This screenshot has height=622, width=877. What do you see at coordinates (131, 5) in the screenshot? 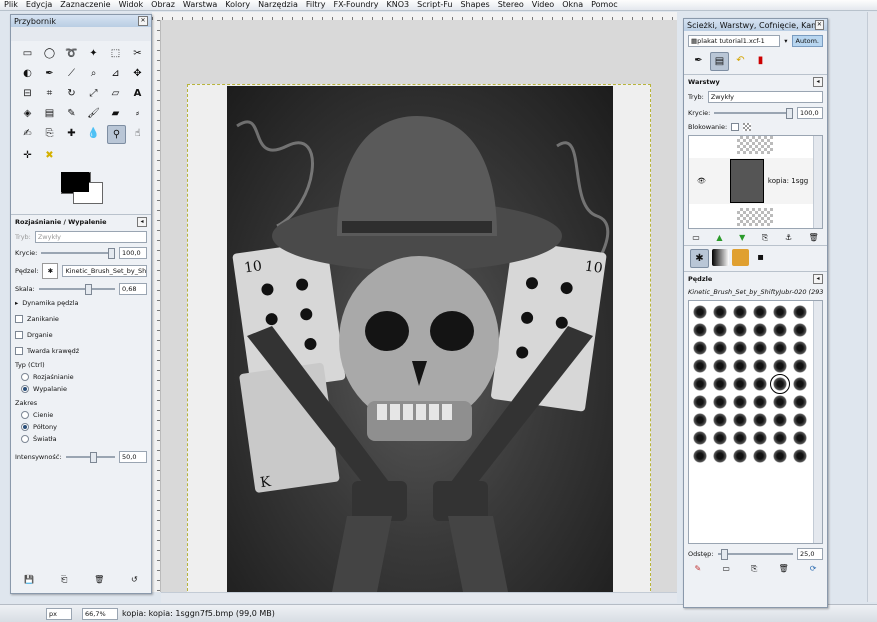
I see `menu-view: Widok` at bounding box center [131, 5].